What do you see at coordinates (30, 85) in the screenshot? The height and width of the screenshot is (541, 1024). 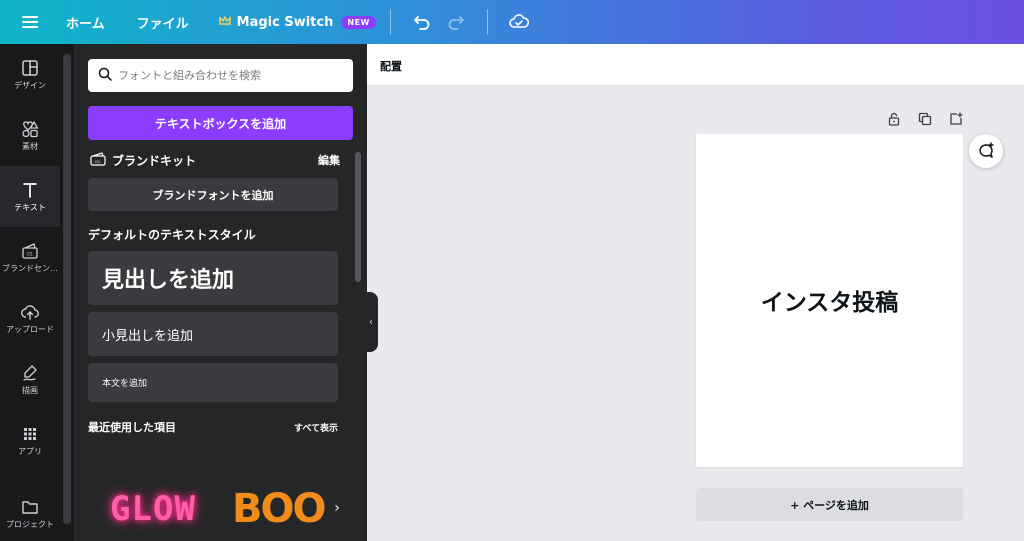 I see `rail-item-label: デザイン` at bounding box center [30, 85].